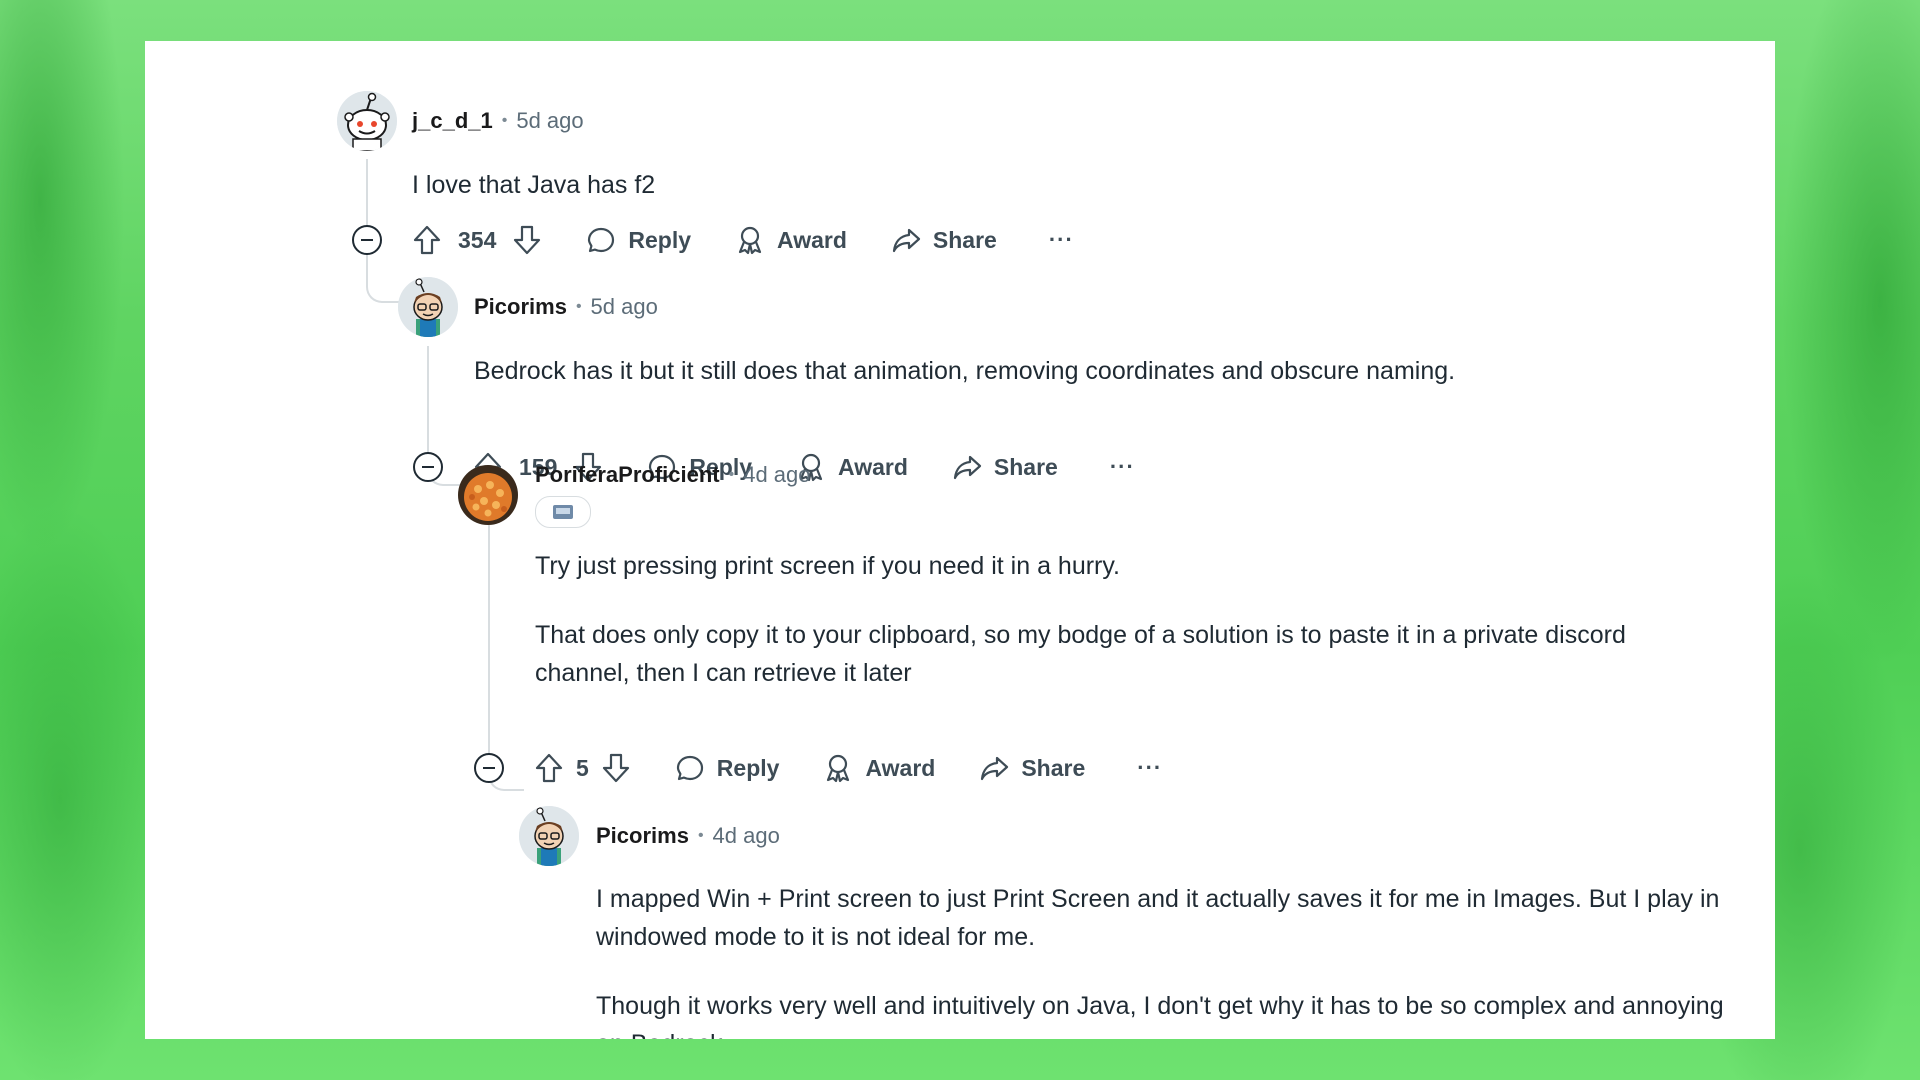  I want to click on comment-paragraph: I love that Java has f2, so click(534, 185).